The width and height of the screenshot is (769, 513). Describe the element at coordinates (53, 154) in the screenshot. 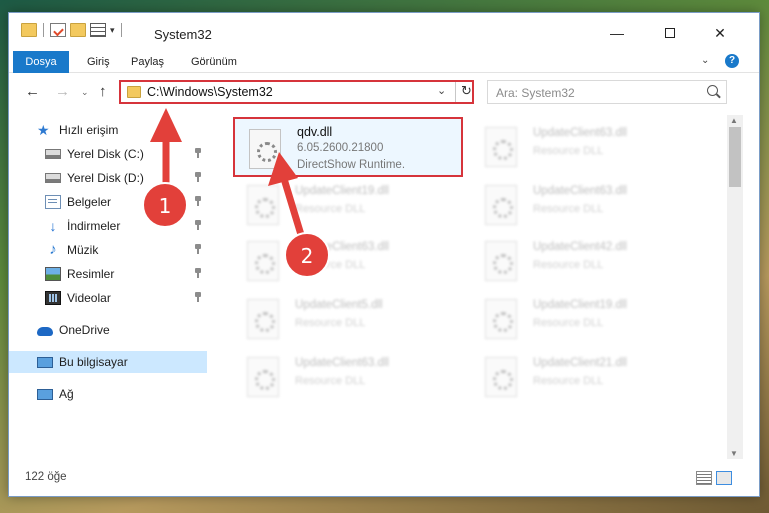

I see `disk-icon` at that location.